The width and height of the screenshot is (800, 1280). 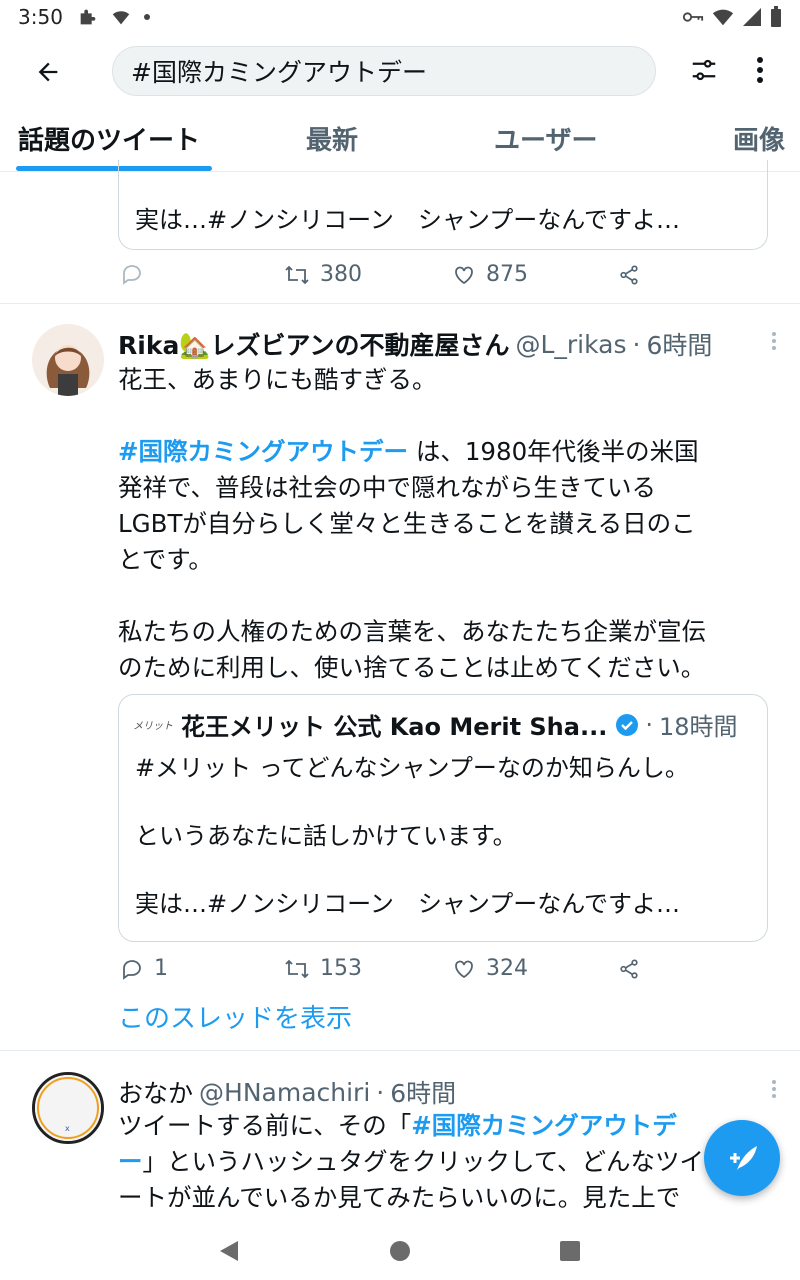 I want to click on tweet-line: ツイートする前に、その「, so click(x=265, y=1125).